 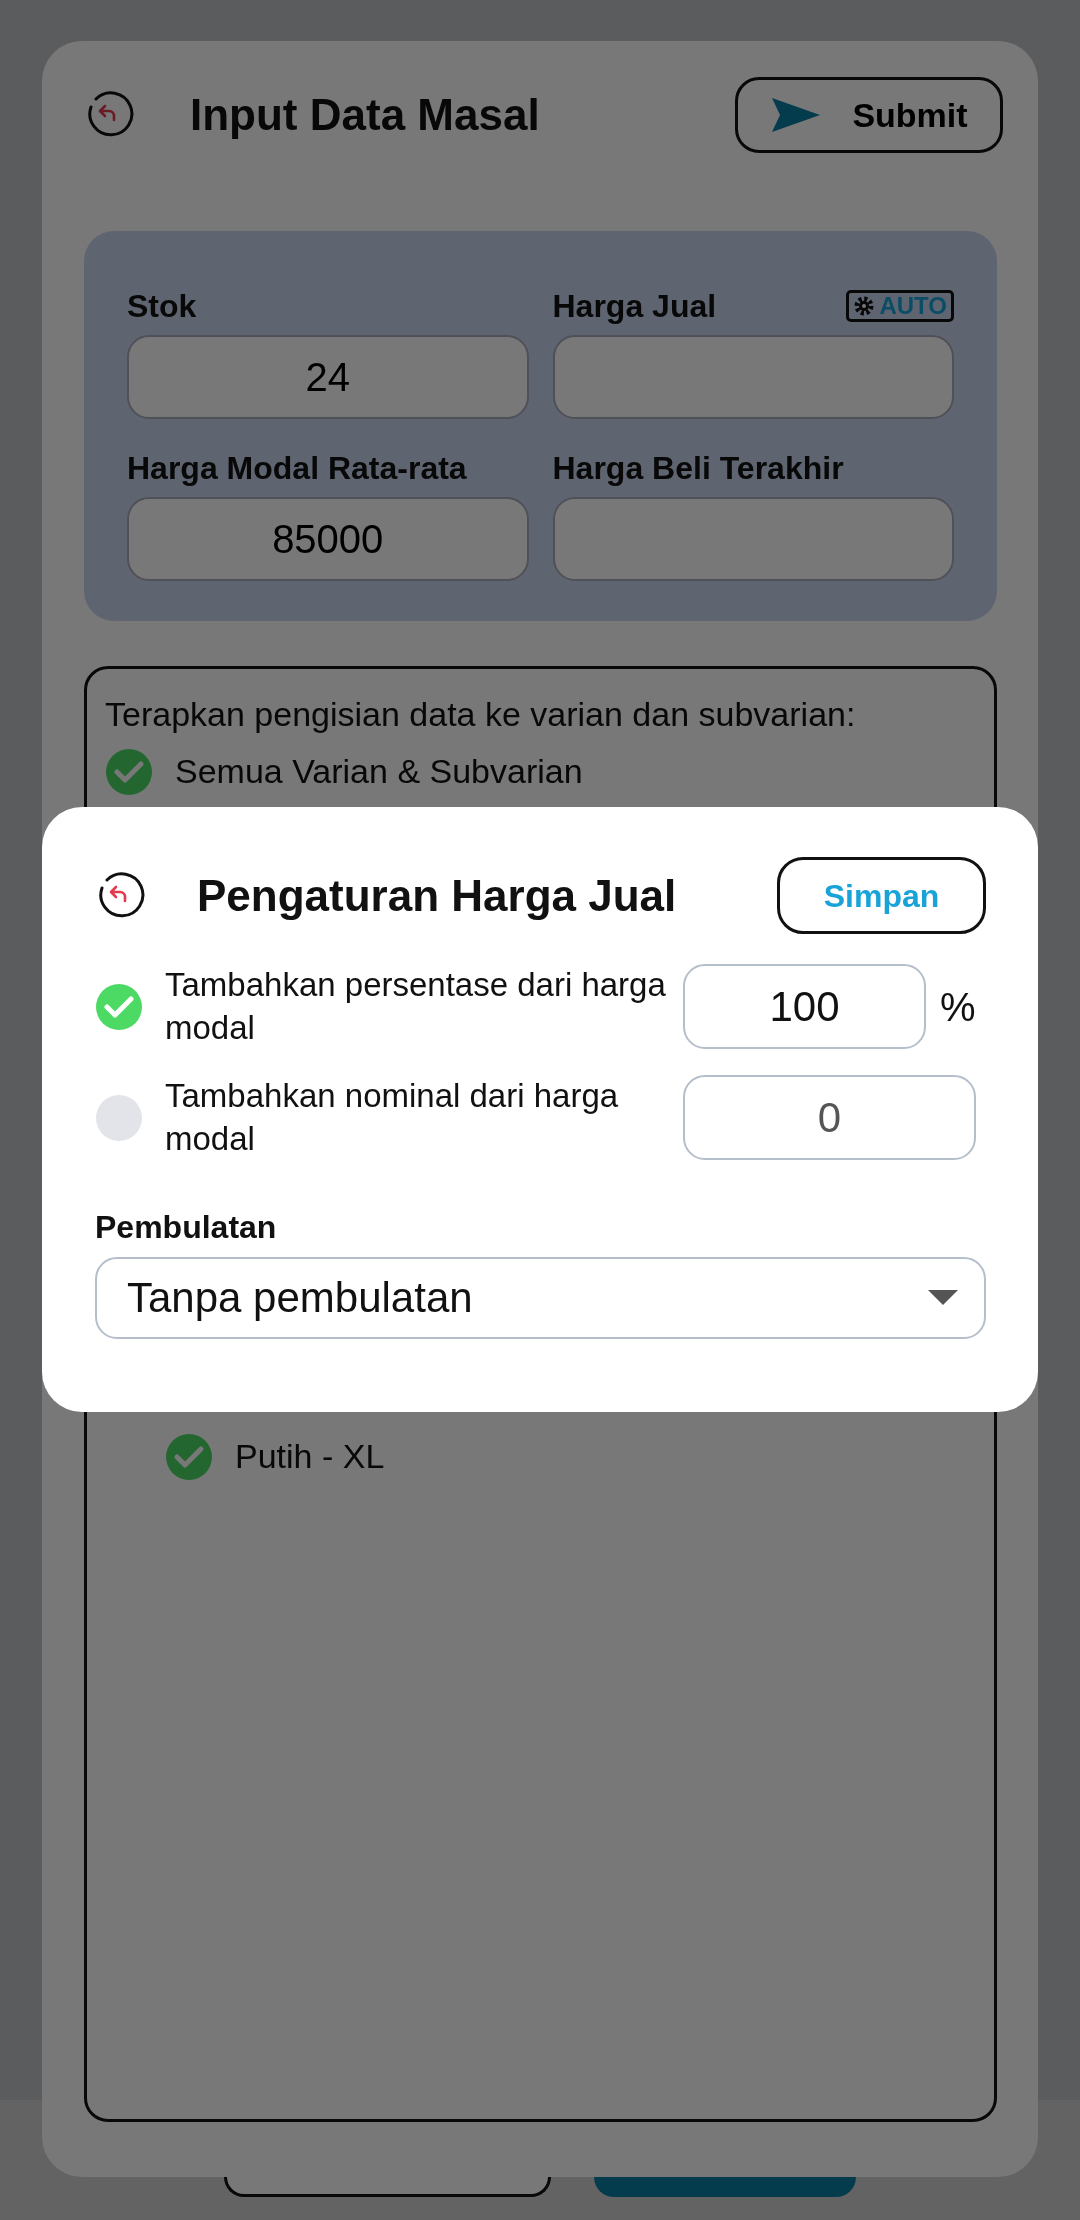 I want to click on apply-prompt: Terapkan pengisian data ke varian dan subvarian:, so click(x=481, y=714).